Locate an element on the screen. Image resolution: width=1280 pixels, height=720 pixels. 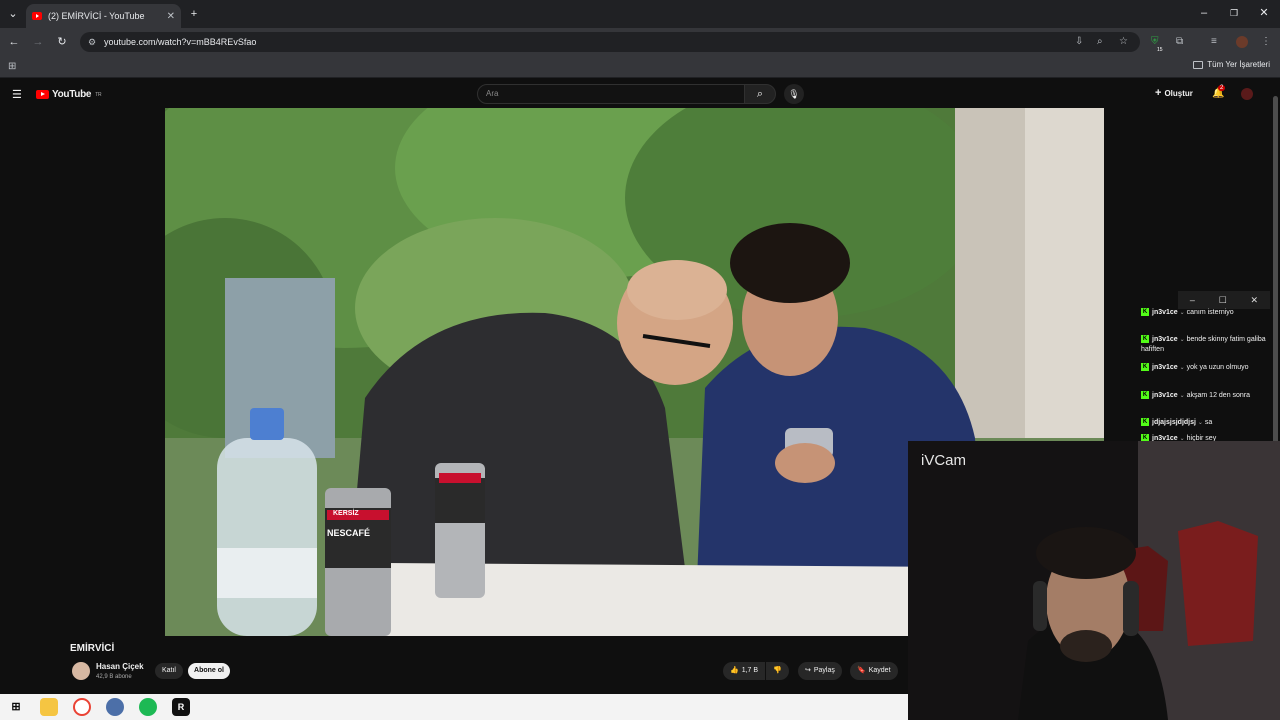
notification-count: 2 is located at coordinates (1222, 88).